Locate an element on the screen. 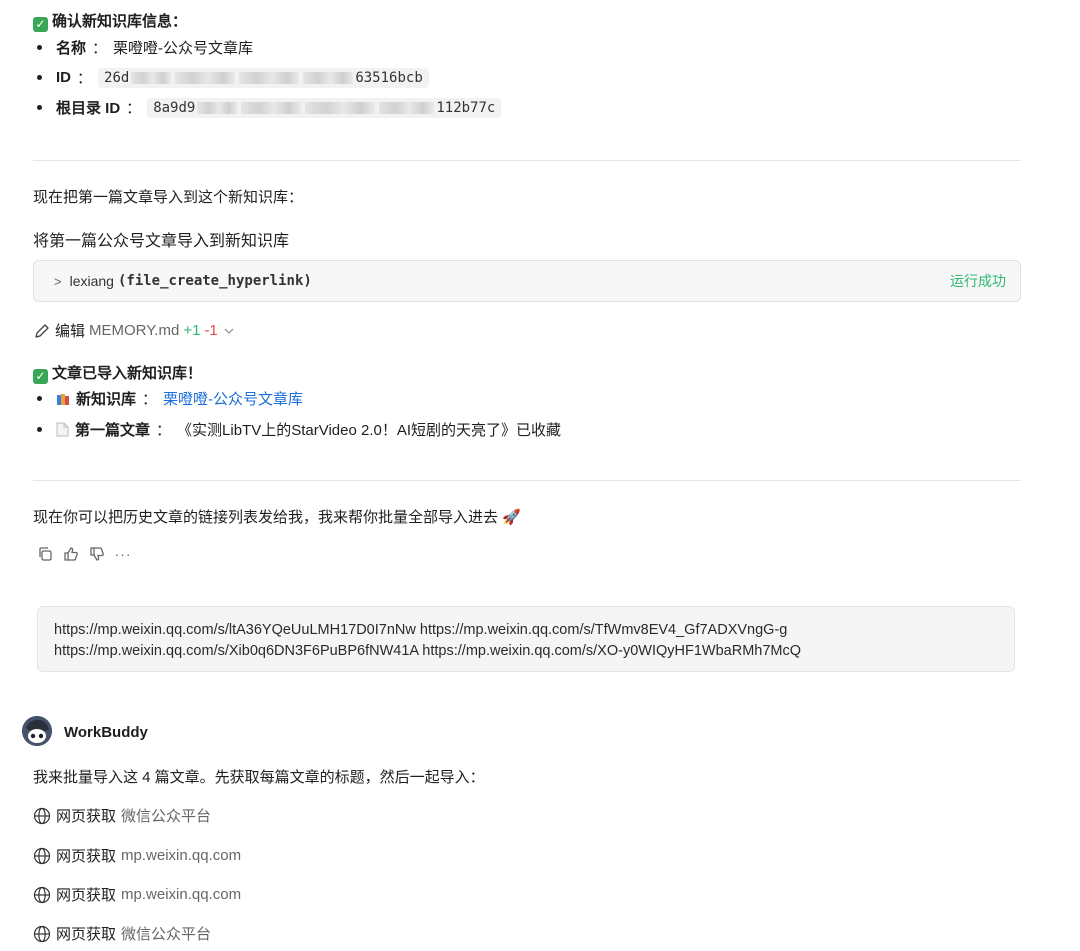 Image resolution: width=1080 pixels, height=951 pixels. document-icon is located at coordinates (62, 429).